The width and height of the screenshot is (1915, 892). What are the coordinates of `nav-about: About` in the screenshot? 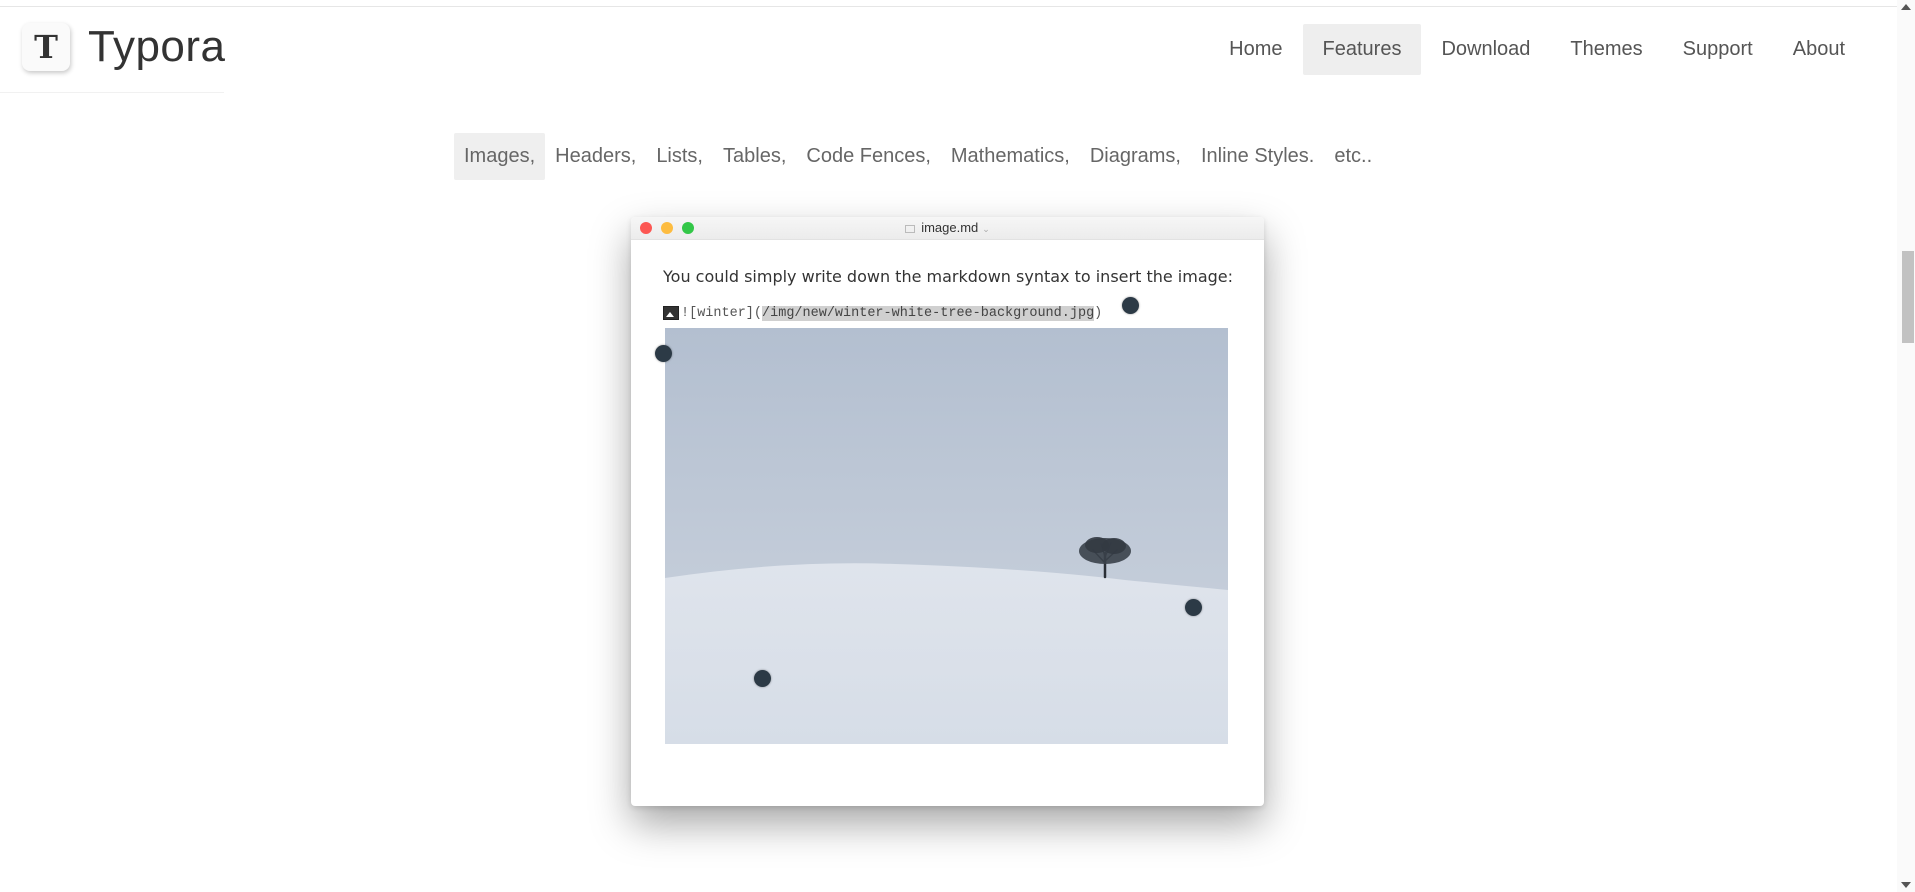 It's located at (1819, 49).